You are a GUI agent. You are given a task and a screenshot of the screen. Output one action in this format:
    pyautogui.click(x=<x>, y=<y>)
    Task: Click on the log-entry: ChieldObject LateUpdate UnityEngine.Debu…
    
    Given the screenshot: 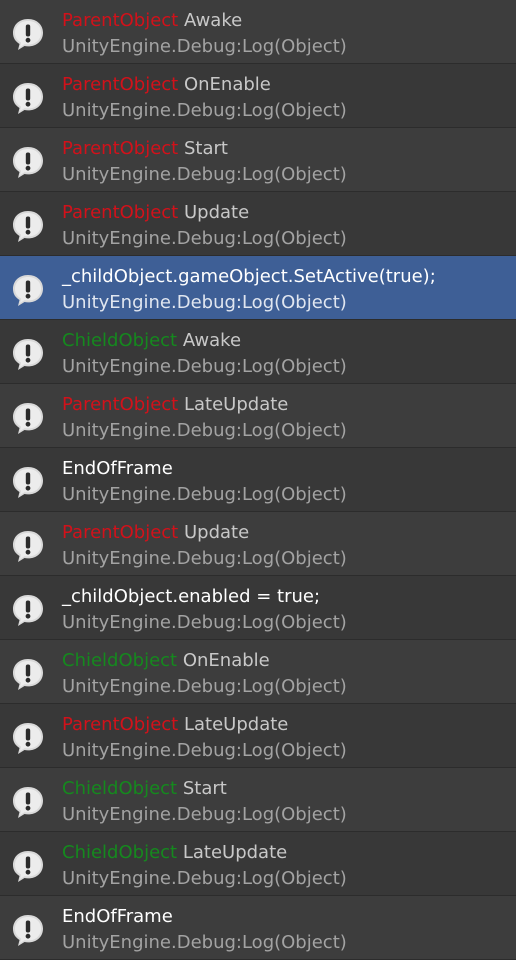 What is the action you would take?
    pyautogui.click(x=258, y=864)
    